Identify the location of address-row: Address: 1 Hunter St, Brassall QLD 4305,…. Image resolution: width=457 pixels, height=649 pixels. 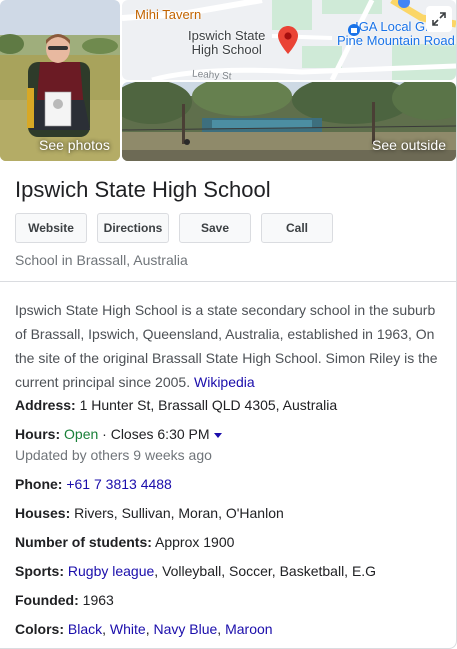
(176, 405).